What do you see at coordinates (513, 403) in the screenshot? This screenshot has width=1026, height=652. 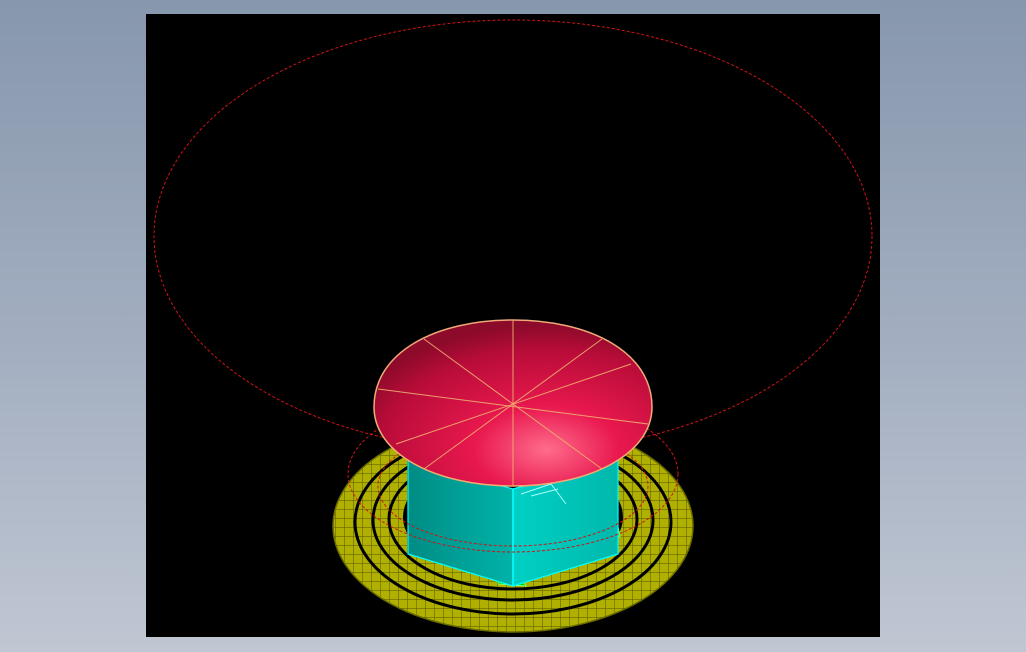 I see `dome-cap` at bounding box center [513, 403].